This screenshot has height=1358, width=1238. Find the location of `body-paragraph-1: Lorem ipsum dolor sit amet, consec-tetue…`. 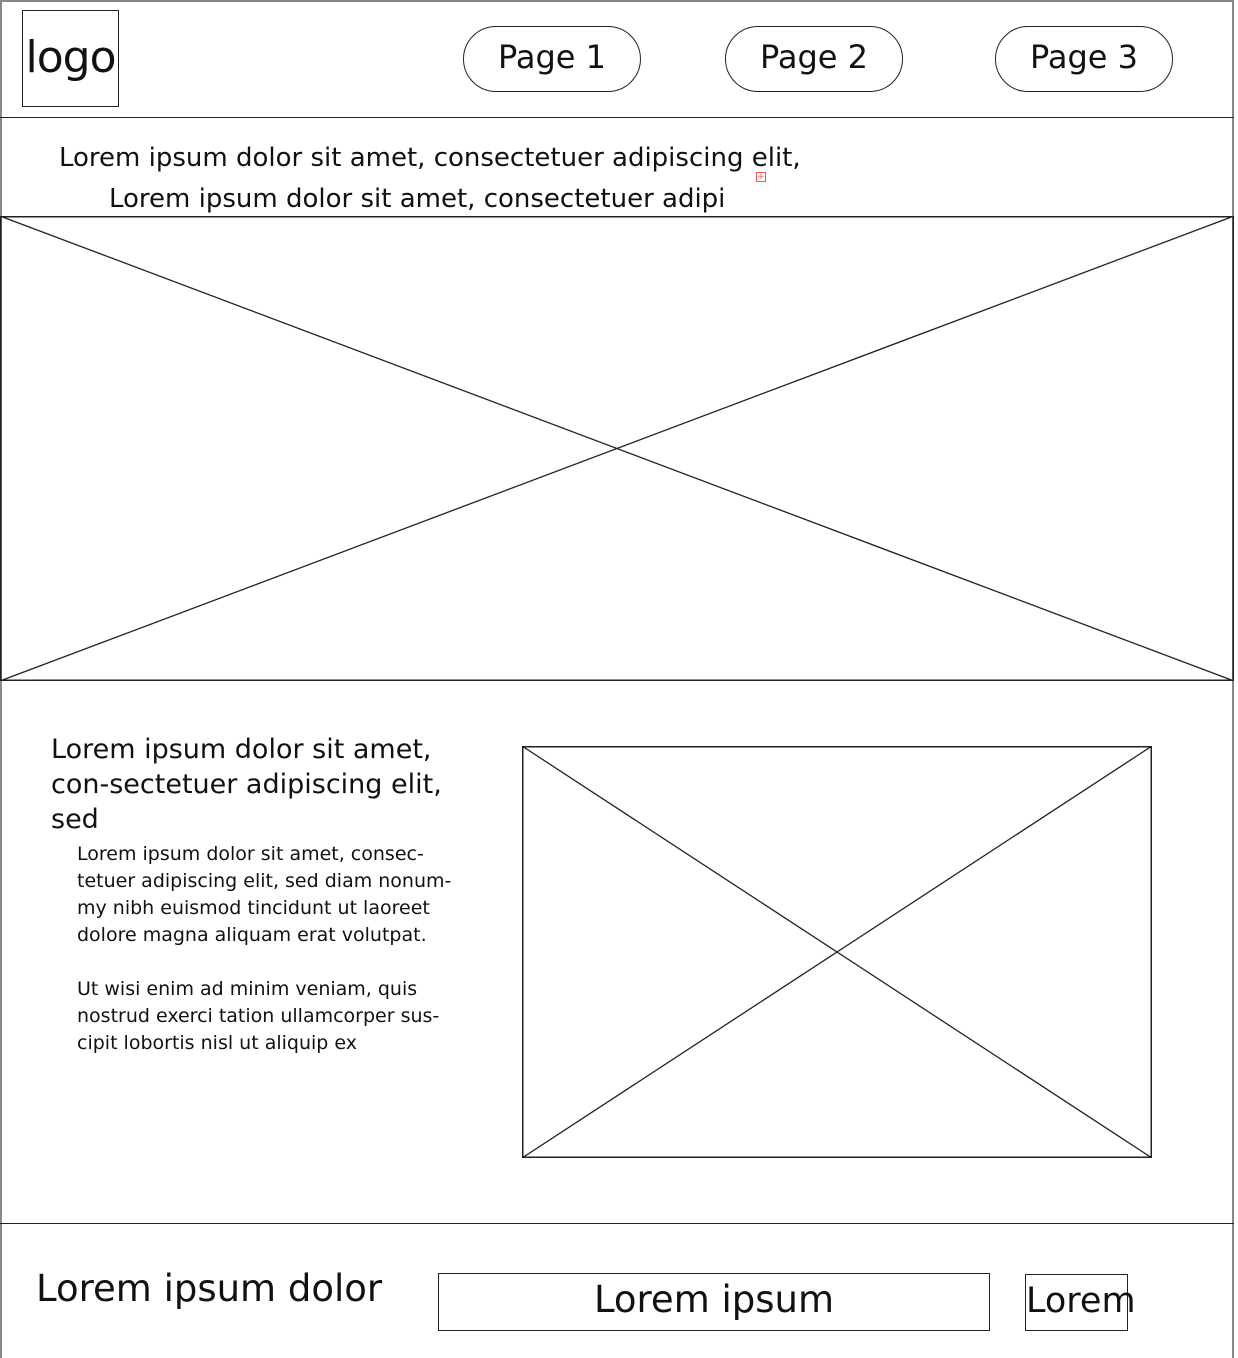

body-paragraph-1: Lorem ipsum dolor sit amet, consec-tetue… is located at coordinates (264, 894).